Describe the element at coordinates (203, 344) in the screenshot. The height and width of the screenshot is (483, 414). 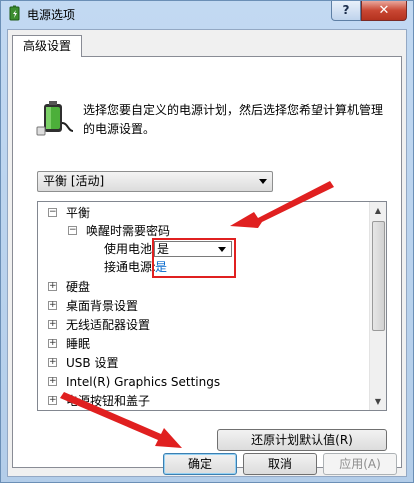
I see `tree-item-sleep: + 睡眠` at that location.